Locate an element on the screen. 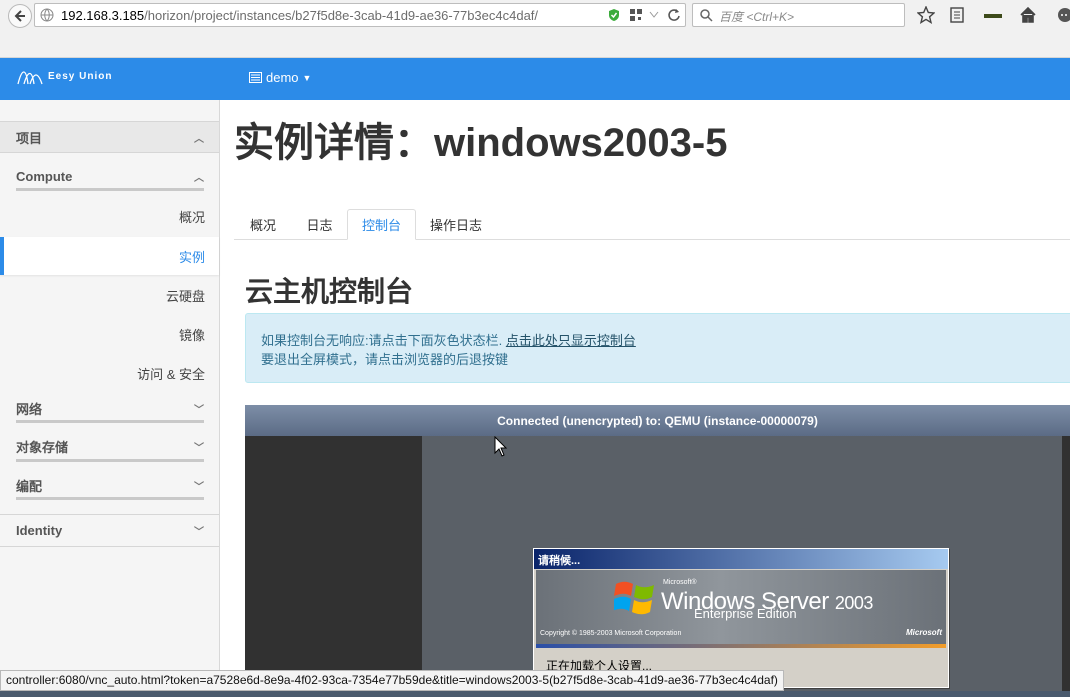 The height and width of the screenshot is (697, 1070). sidebar-item-access-security: 访问 & 安全 is located at coordinates (109, 373).